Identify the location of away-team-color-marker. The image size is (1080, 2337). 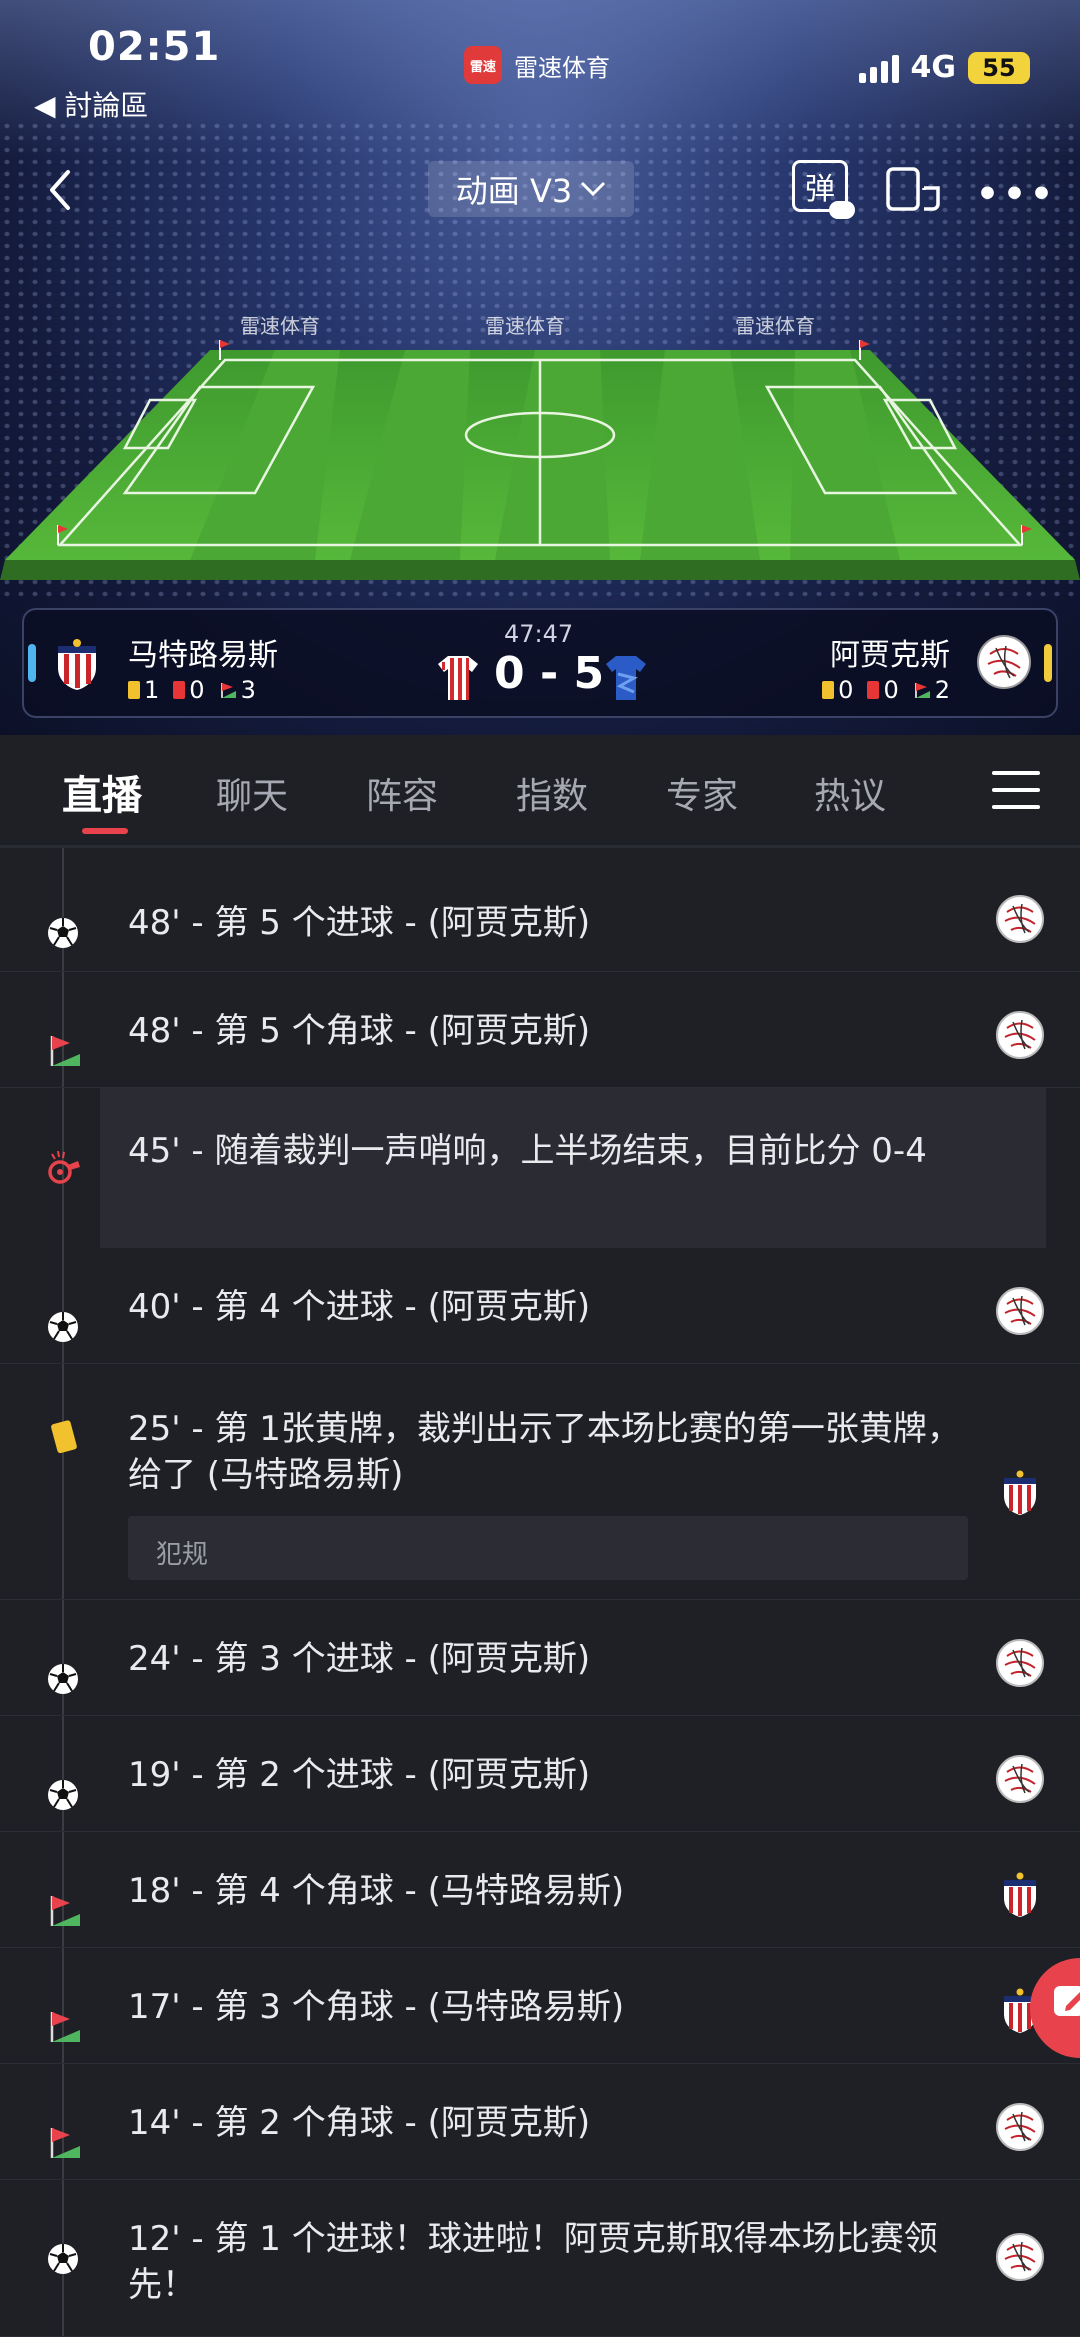
(1048, 663).